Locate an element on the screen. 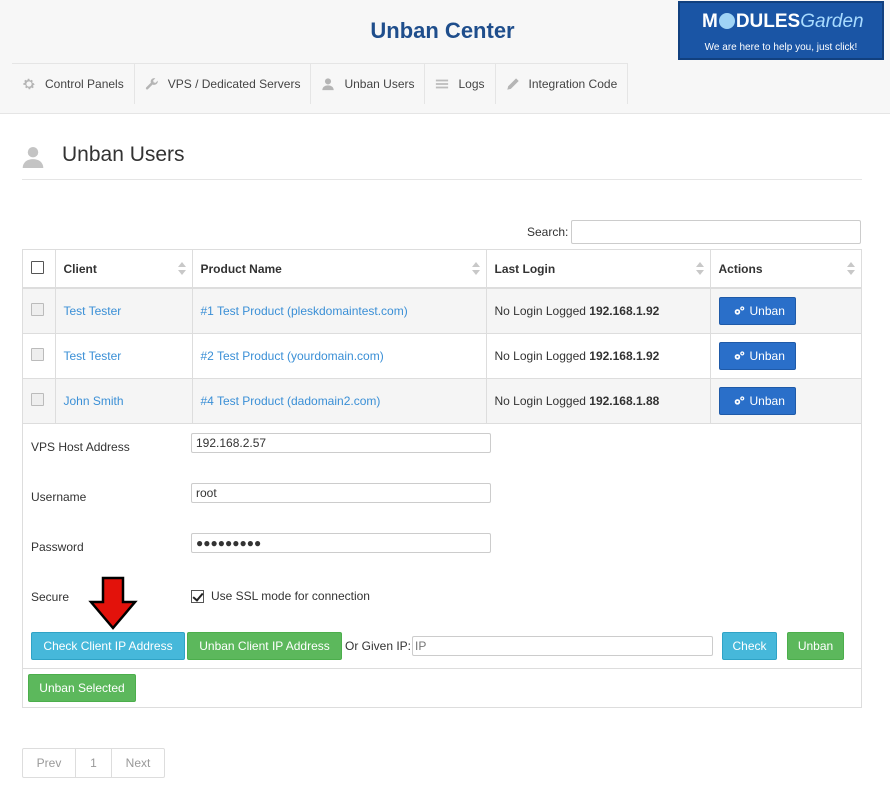 The width and height of the screenshot is (890, 790). product-cell: #4 Test Product (dadomain2.com) is located at coordinates (339, 401).